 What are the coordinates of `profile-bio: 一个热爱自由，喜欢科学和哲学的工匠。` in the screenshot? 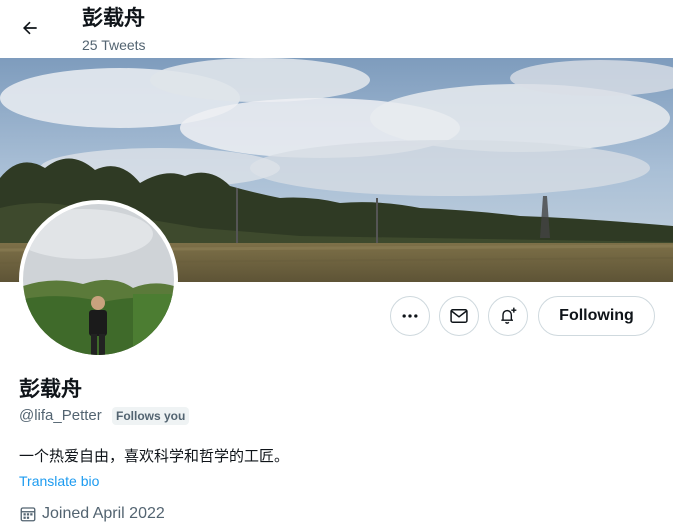 It's located at (154, 456).